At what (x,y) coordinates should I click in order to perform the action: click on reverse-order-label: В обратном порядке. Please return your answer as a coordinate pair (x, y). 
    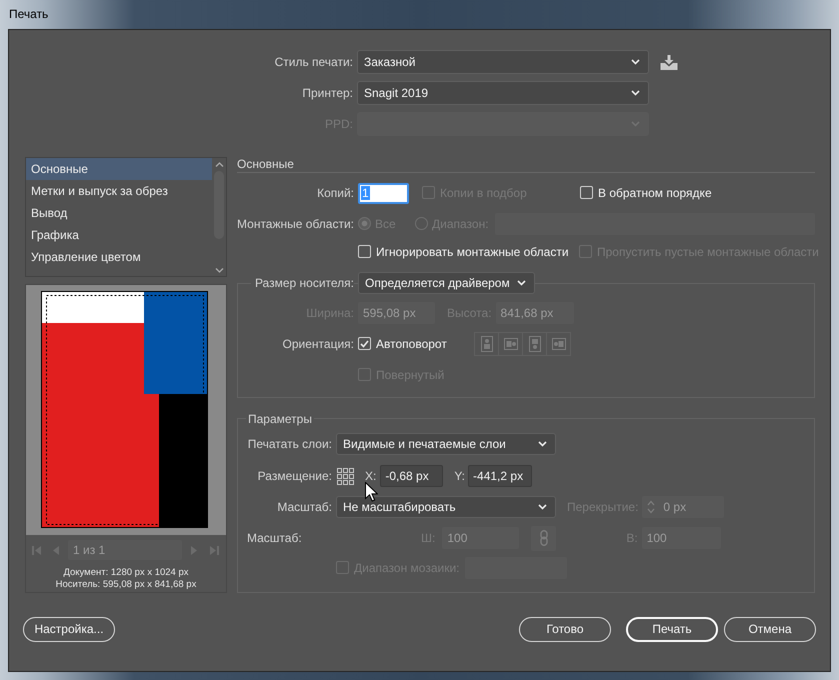
    Looking at the image, I should click on (655, 193).